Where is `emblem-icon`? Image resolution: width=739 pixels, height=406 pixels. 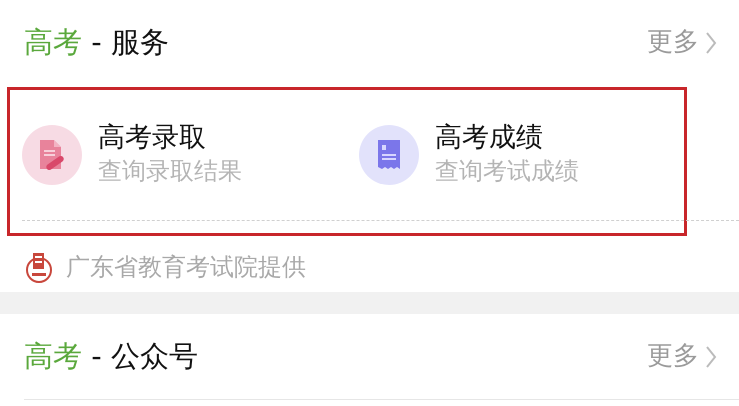
emblem-icon is located at coordinates (39, 267).